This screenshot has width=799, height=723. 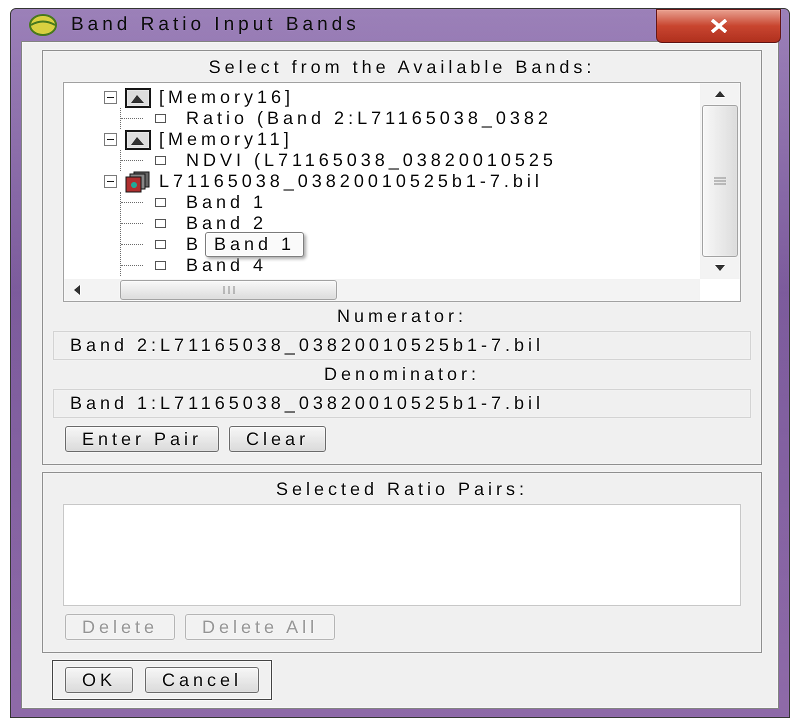 What do you see at coordinates (194, 244) in the screenshot?
I see `tree-item: B` at bounding box center [194, 244].